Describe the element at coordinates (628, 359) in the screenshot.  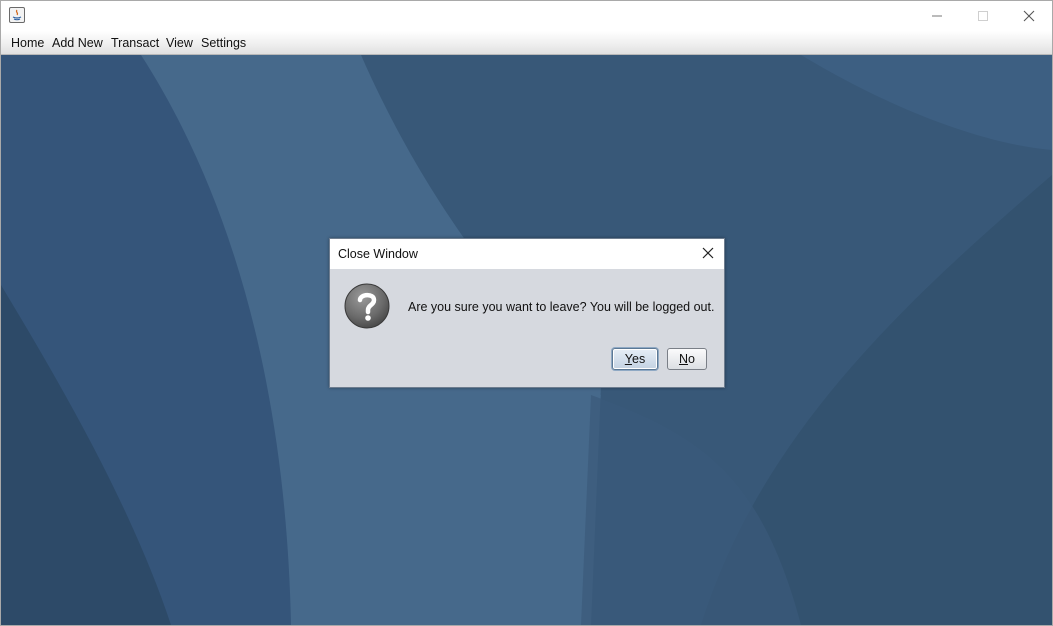
I see `yes-mnemonic: Y` at that location.